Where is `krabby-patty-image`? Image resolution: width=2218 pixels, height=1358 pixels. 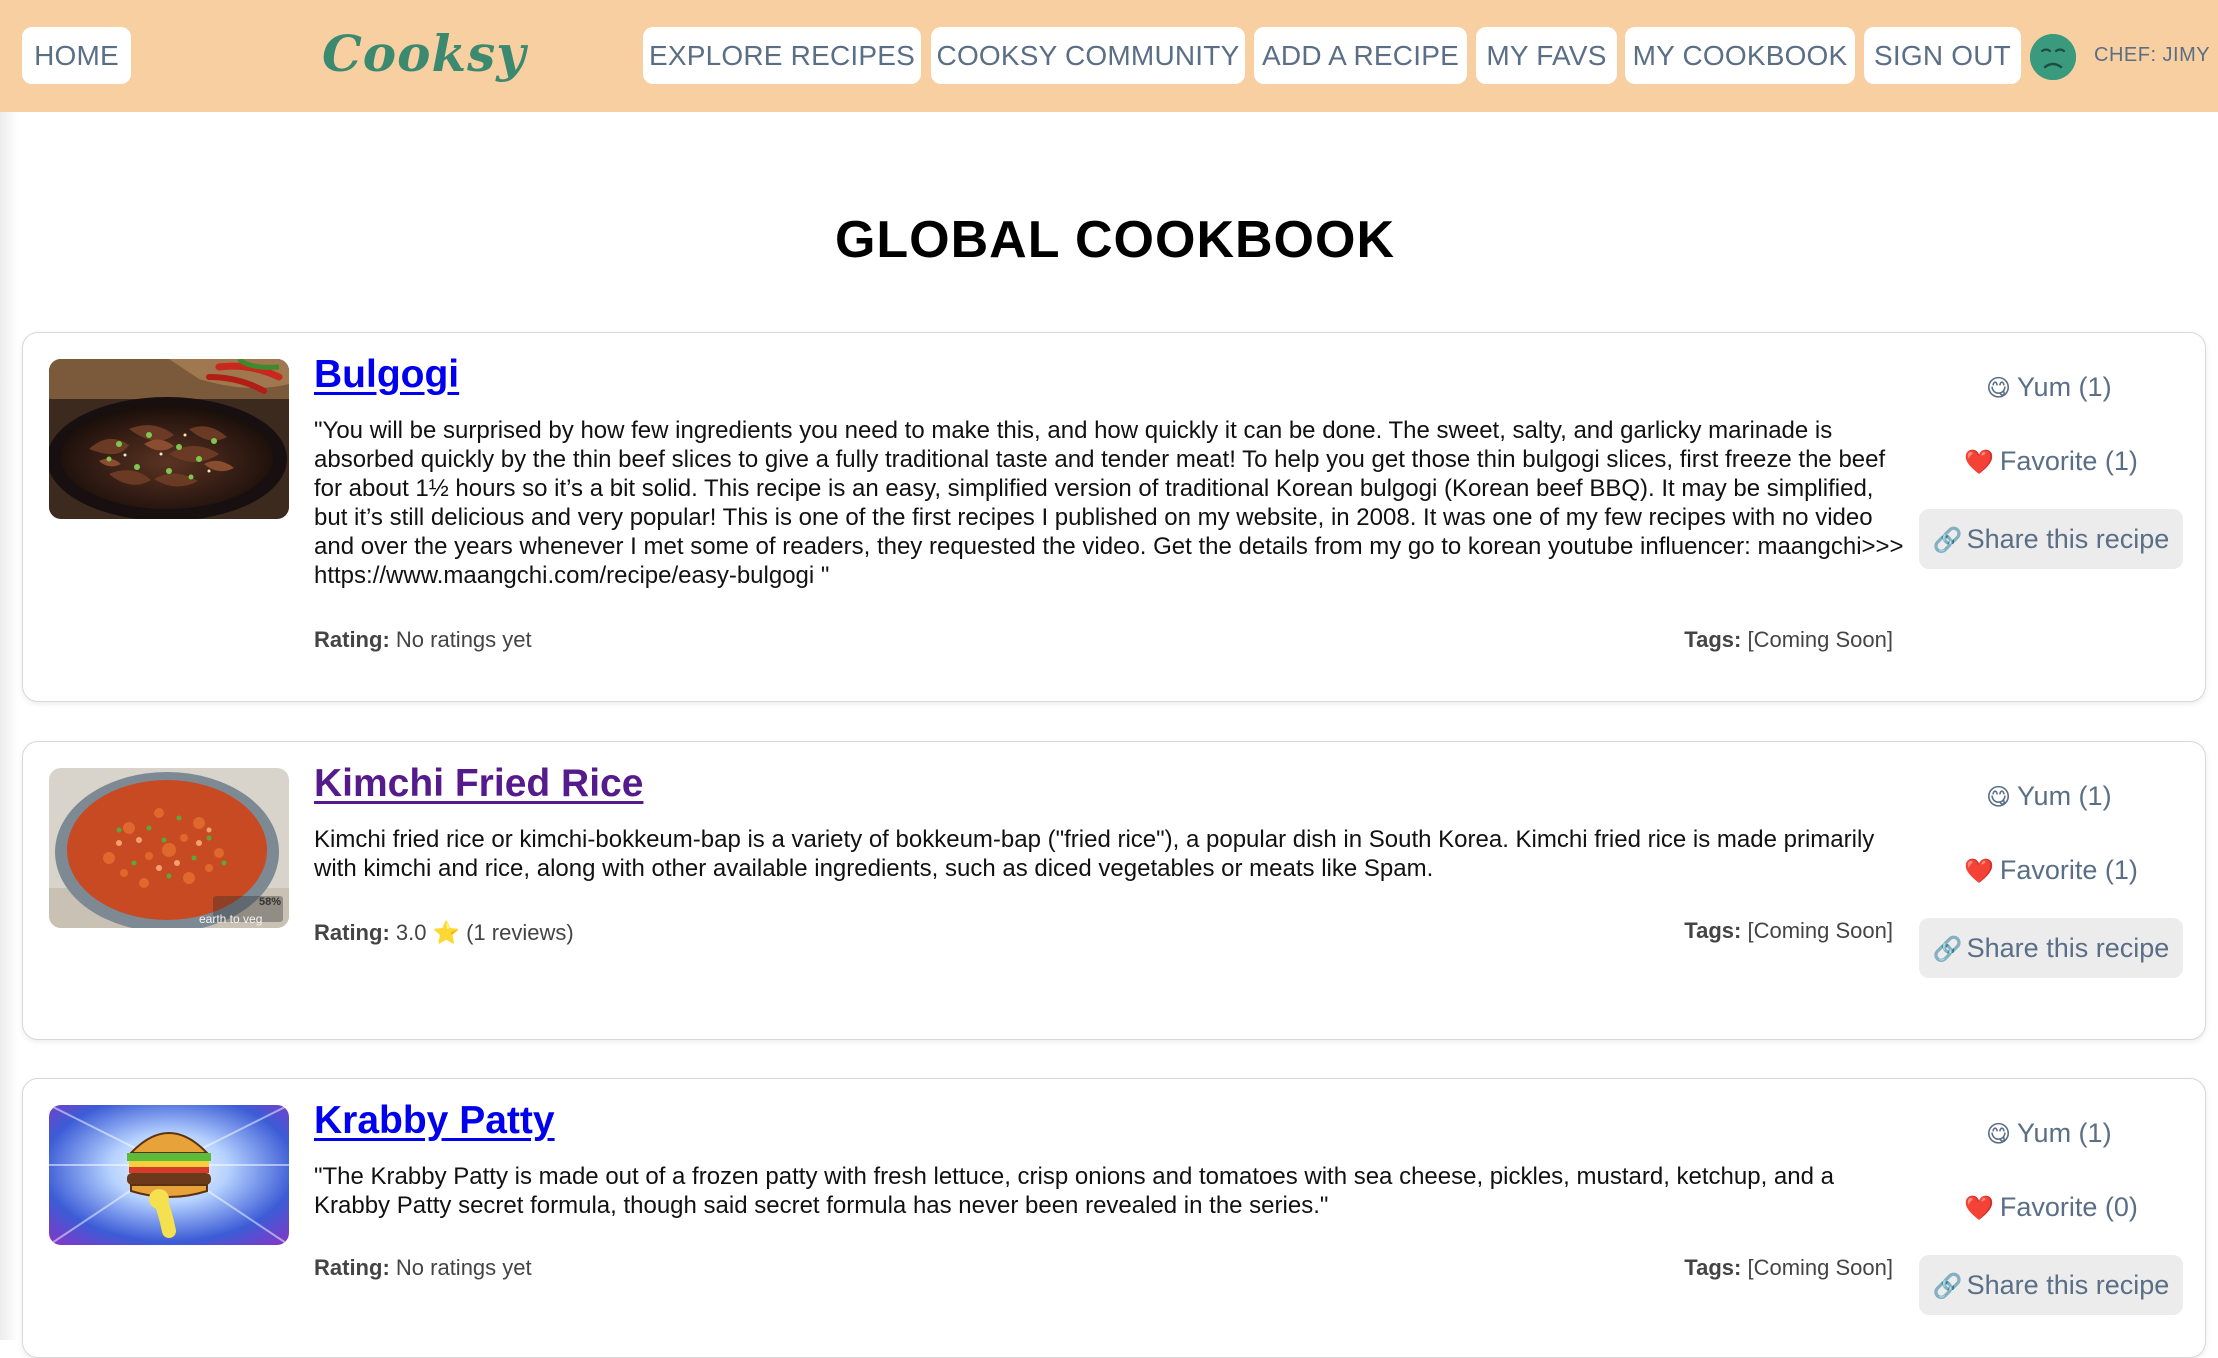
krabby-patty-image is located at coordinates (169, 1175).